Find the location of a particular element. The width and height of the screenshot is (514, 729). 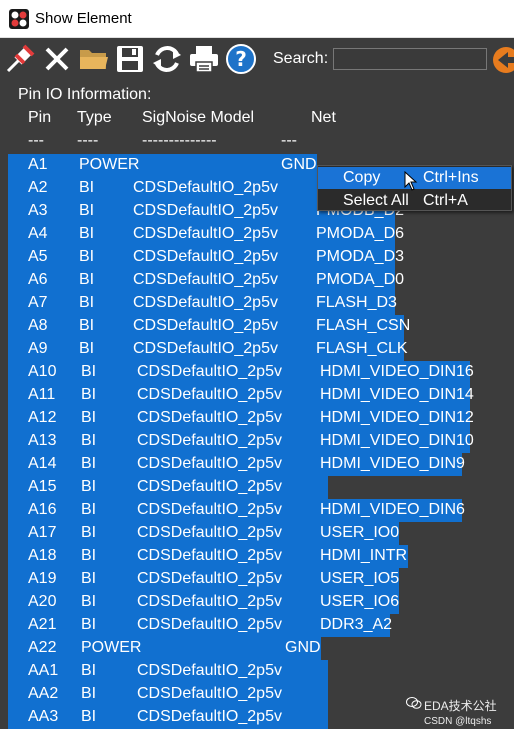

save-icon is located at coordinates (130, 59).